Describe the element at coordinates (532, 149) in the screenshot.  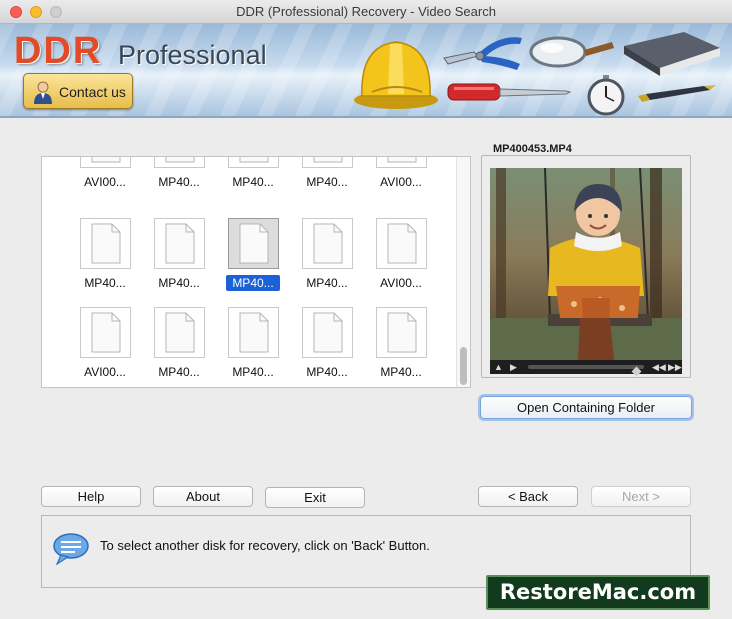
I see `preview-filename: MP400453.MP4` at that location.